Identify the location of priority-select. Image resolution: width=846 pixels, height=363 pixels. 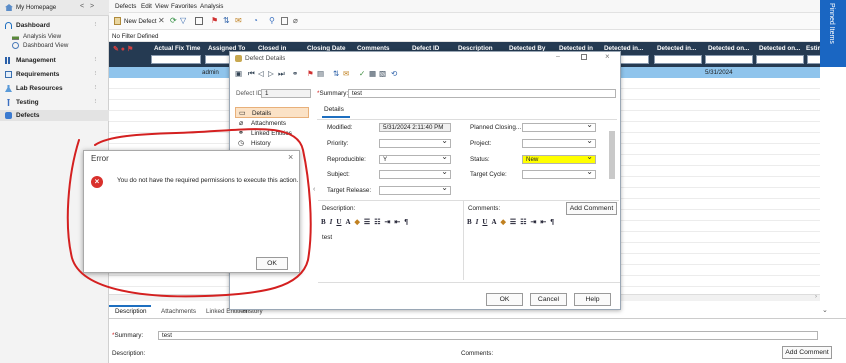
(415, 142).